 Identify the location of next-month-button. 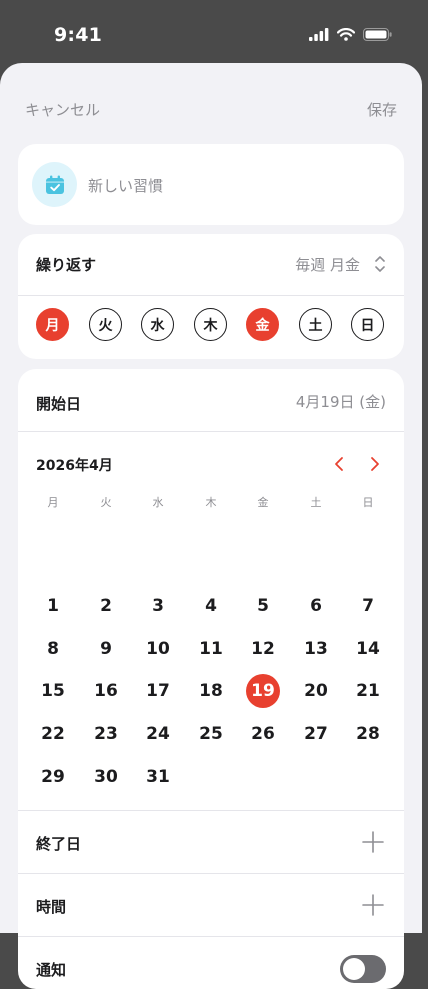
(375, 464).